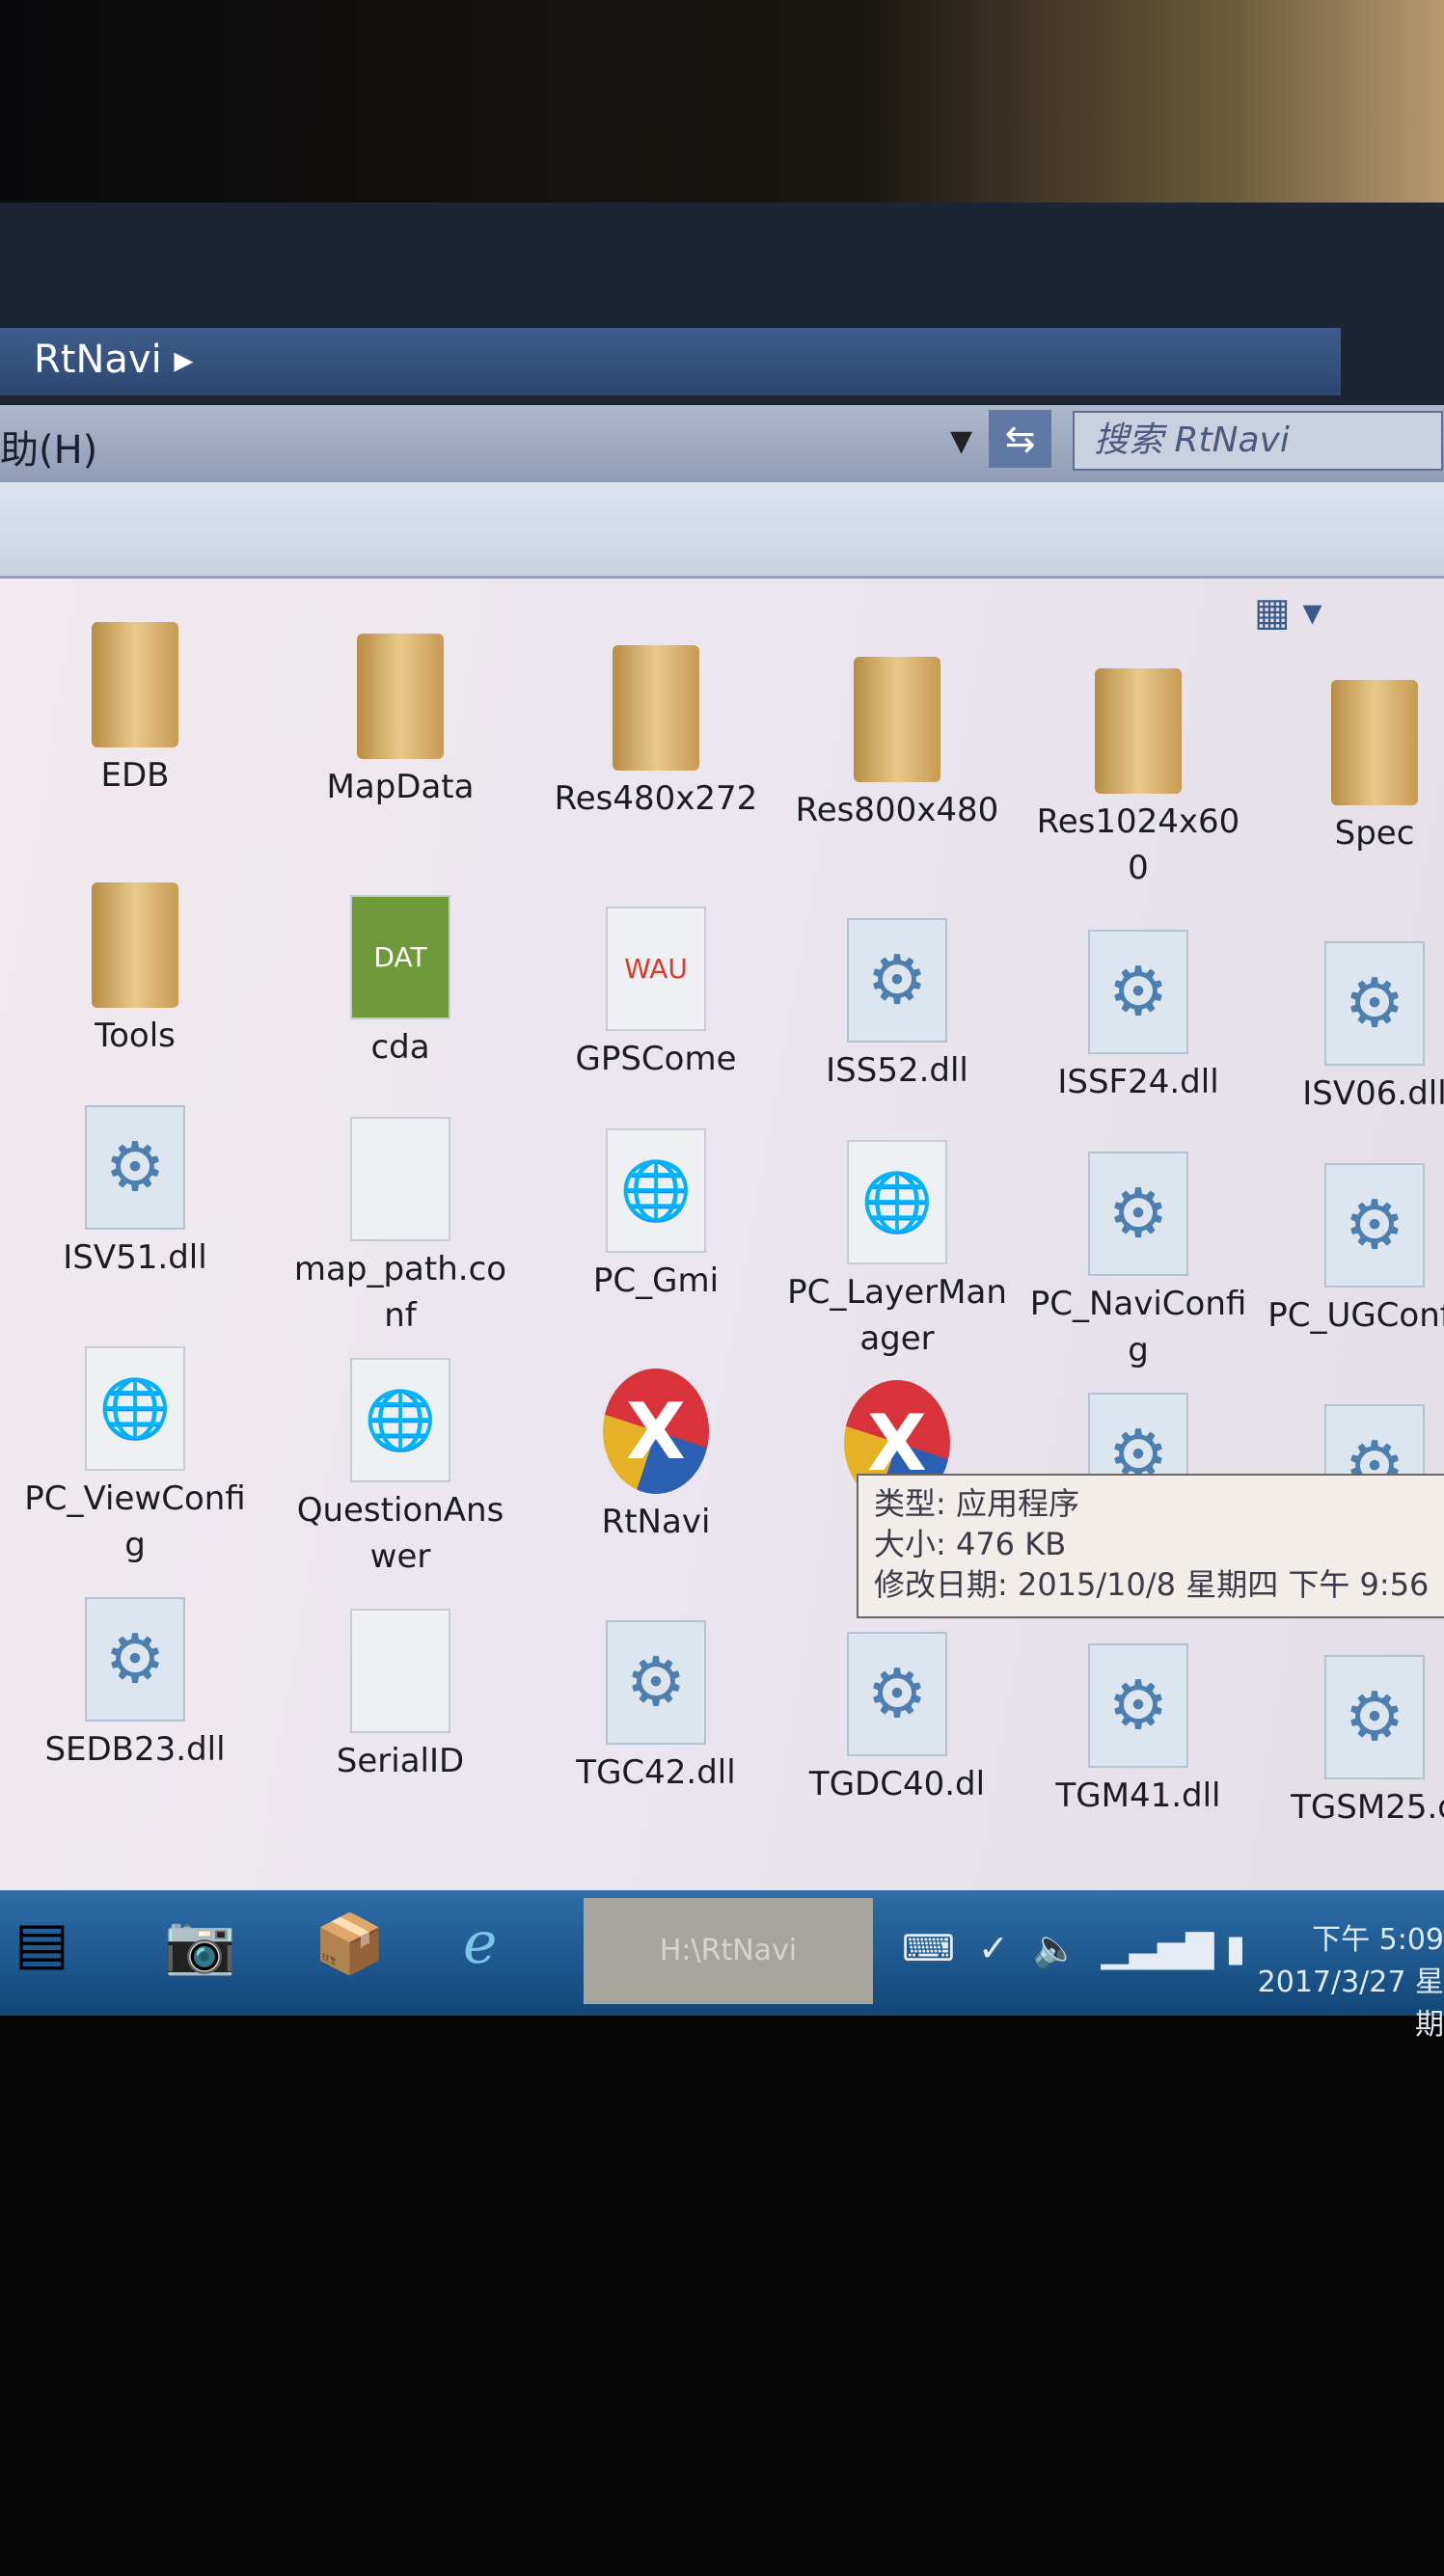  What do you see at coordinates (184, 360) in the screenshot?
I see `chevron-right-icon: ▸` at bounding box center [184, 360].